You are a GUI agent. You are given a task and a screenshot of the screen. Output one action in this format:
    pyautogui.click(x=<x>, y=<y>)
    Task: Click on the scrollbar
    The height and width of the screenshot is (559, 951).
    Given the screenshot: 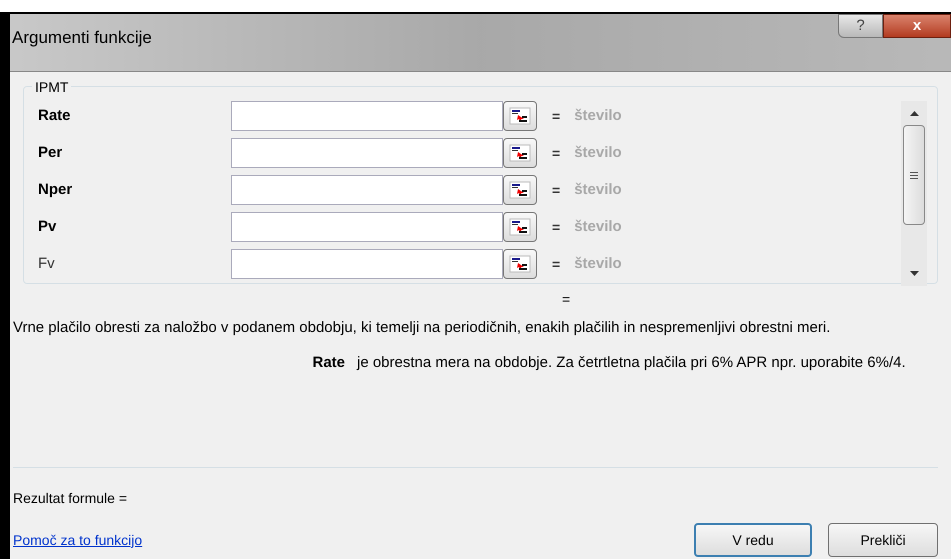 What is the action you would take?
    pyautogui.click(x=914, y=193)
    